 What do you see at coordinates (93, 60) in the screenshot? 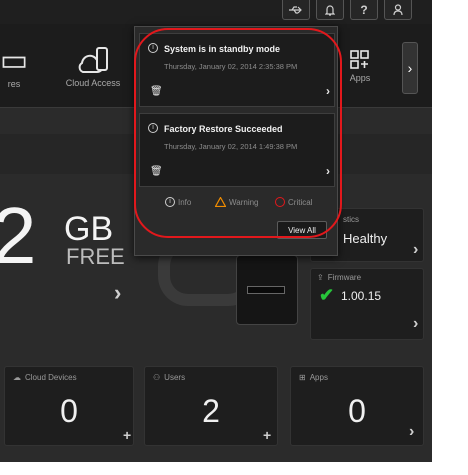
I see `cloud-access-icon` at bounding box center [93, 60].